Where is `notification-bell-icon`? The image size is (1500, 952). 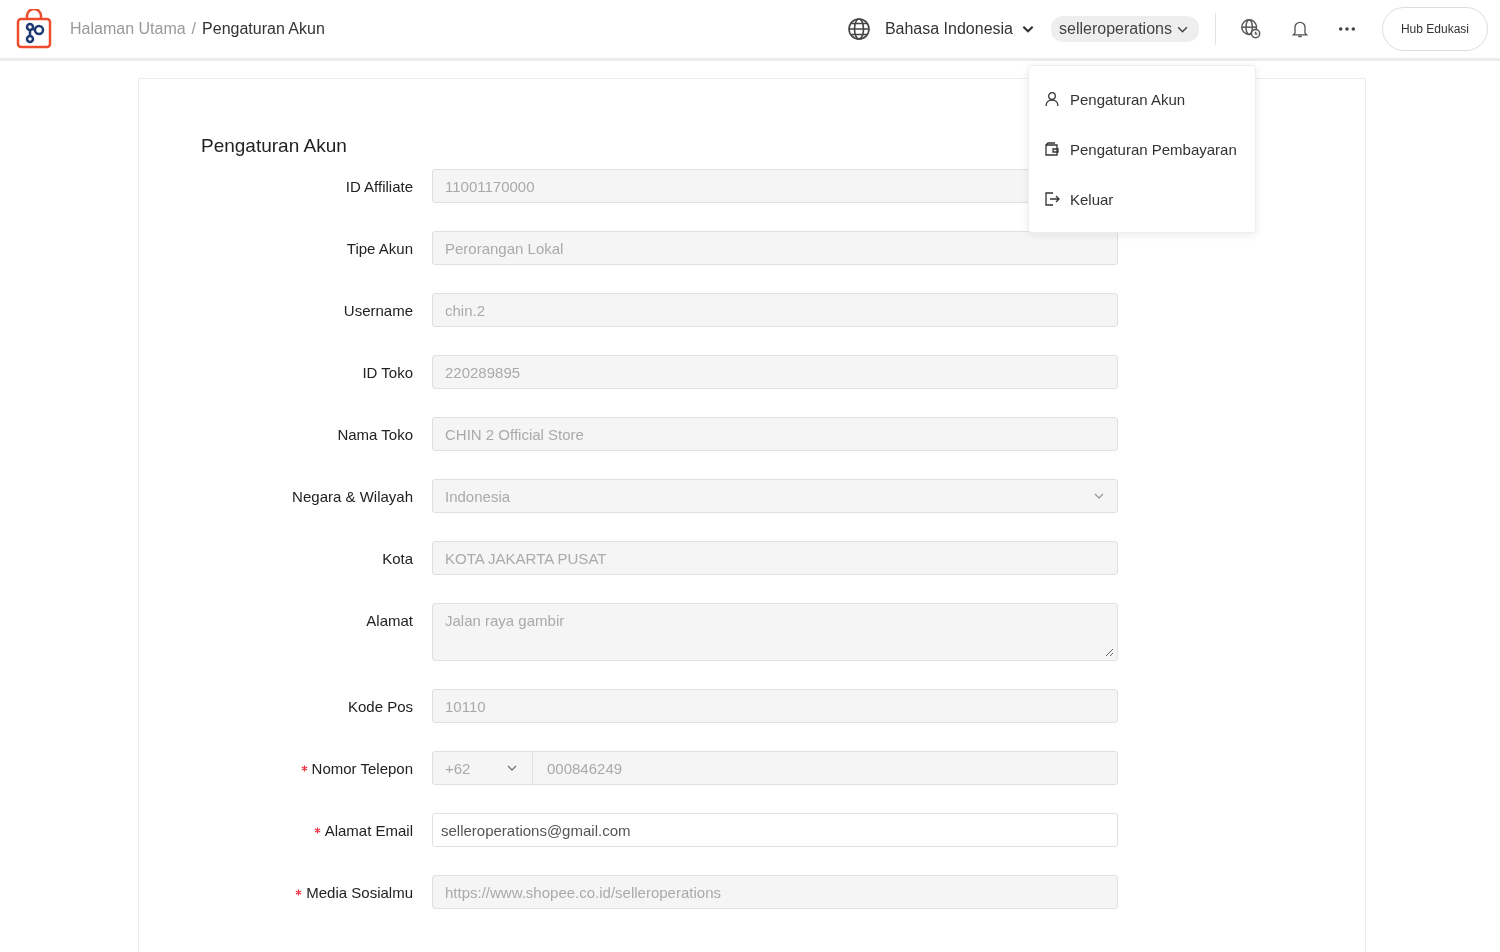
notification-bell-icon is located at coordinates (1299, 29).